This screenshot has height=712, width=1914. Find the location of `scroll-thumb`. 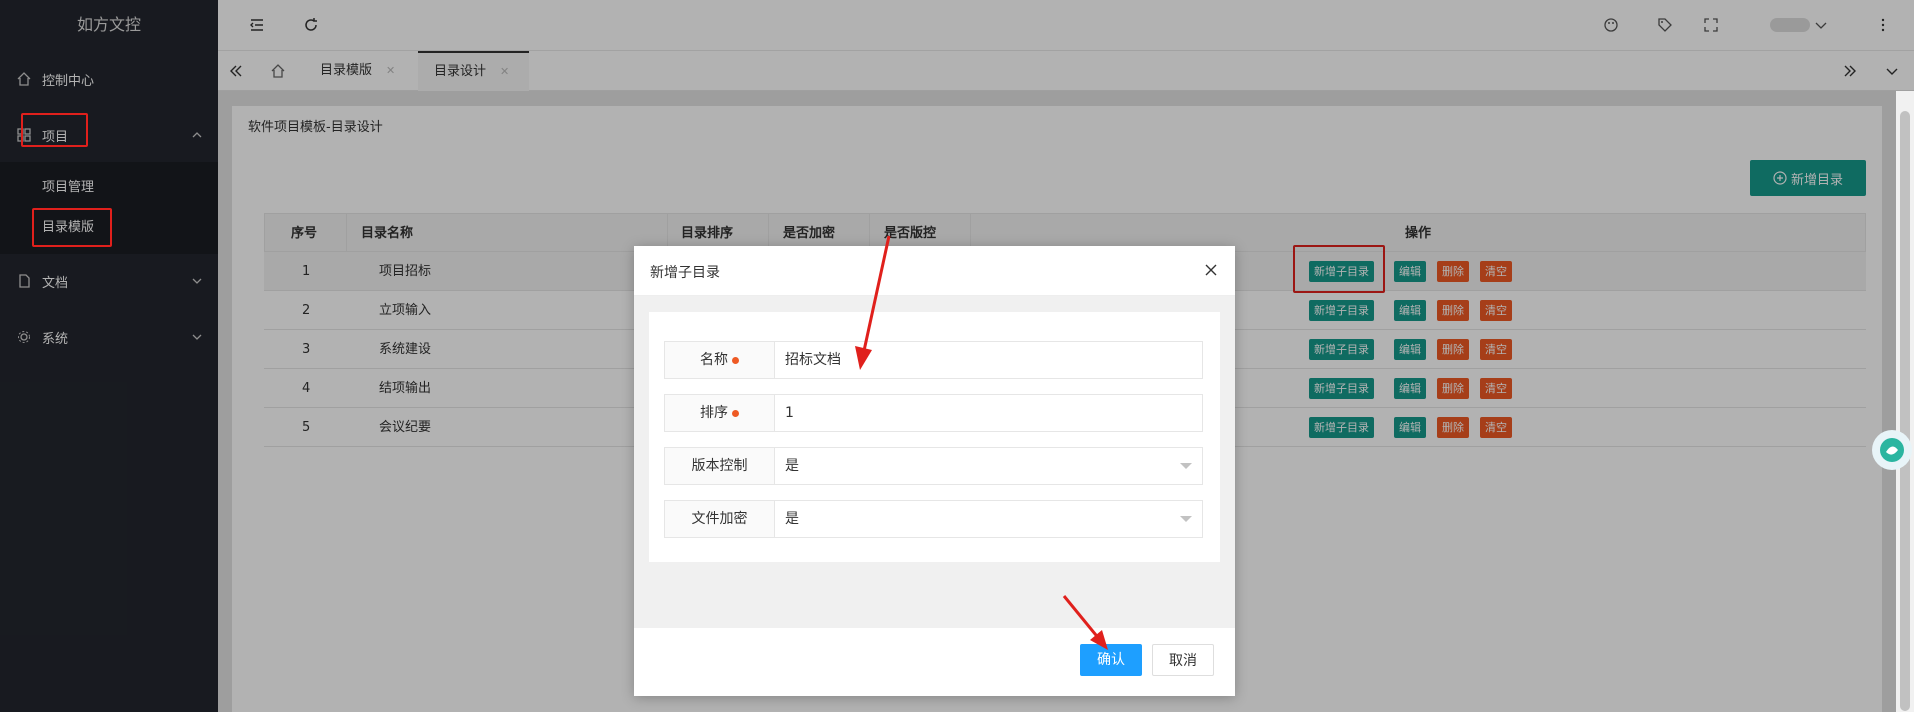

scroll-thumb is located at coordinates (1905, 411).